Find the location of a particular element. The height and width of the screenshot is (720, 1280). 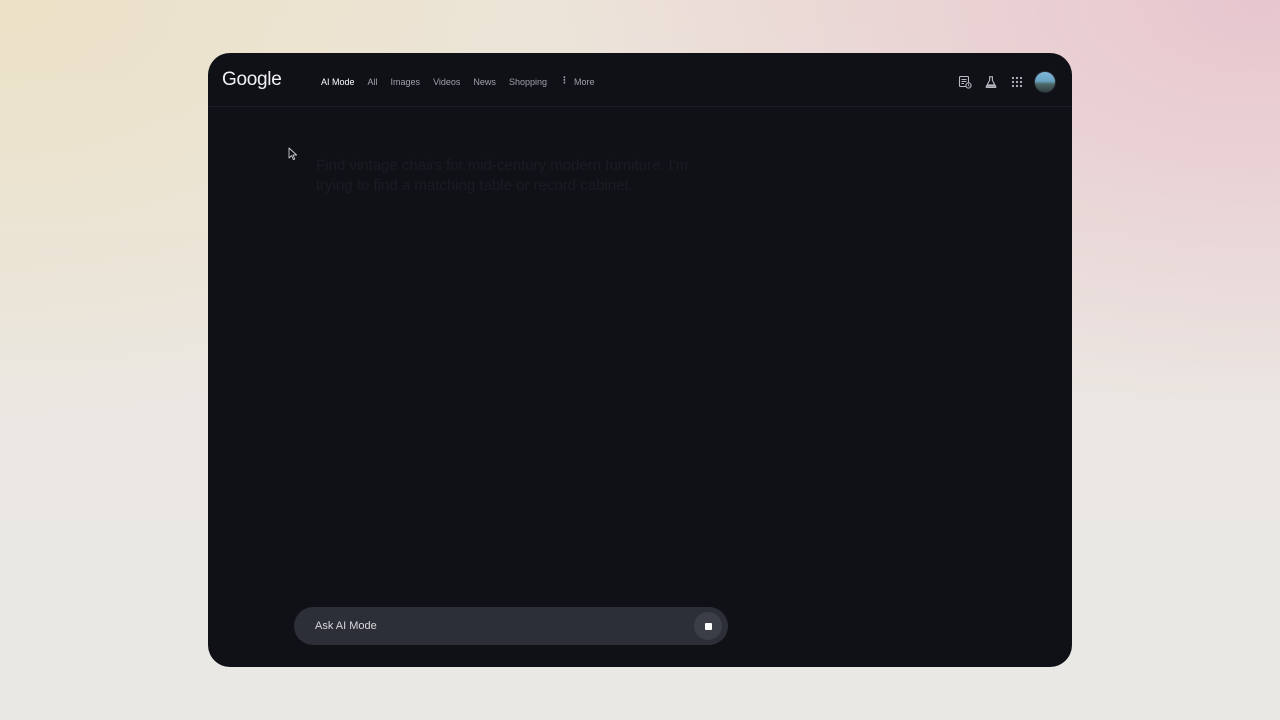

account-avatar is located at coordinates (1045, 82).